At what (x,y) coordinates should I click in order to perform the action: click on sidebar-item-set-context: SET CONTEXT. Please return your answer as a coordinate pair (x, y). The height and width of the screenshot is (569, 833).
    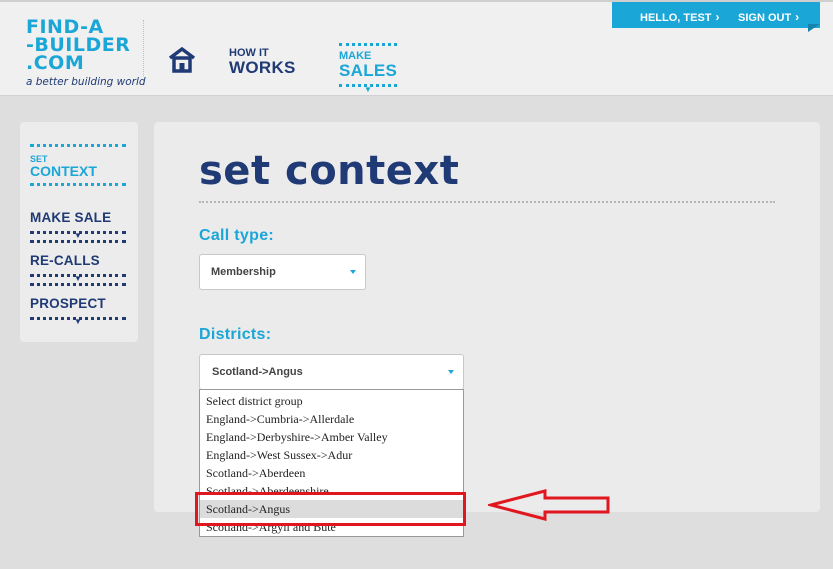
    Looking at the image, I should click on (78, 165).